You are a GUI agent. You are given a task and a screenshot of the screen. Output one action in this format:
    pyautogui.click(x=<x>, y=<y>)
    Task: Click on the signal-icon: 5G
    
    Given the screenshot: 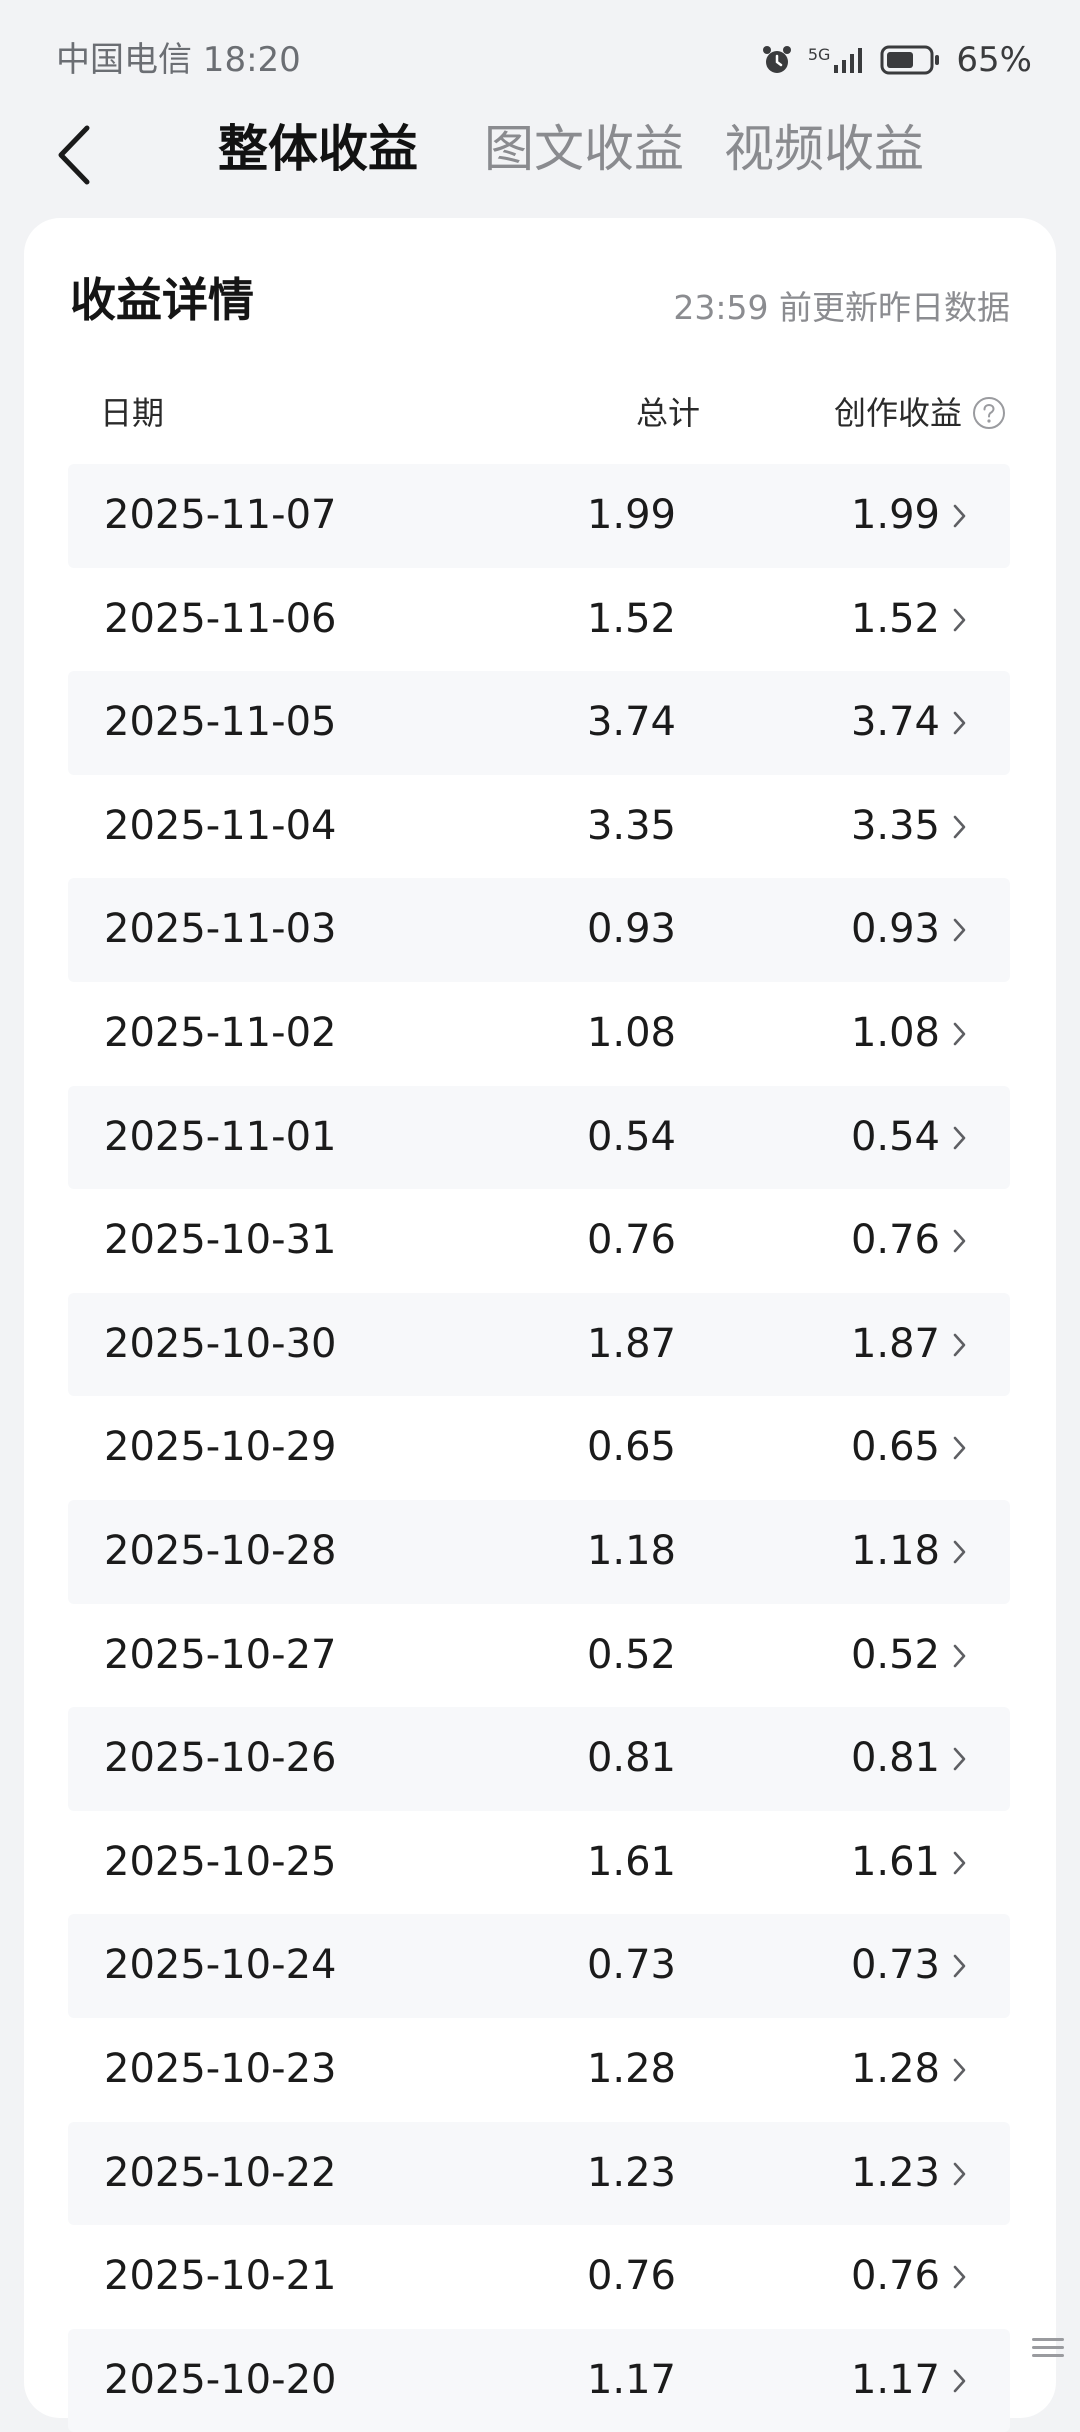 What is the action you would take?
    pyautogui.click(x=837, y=60)
    